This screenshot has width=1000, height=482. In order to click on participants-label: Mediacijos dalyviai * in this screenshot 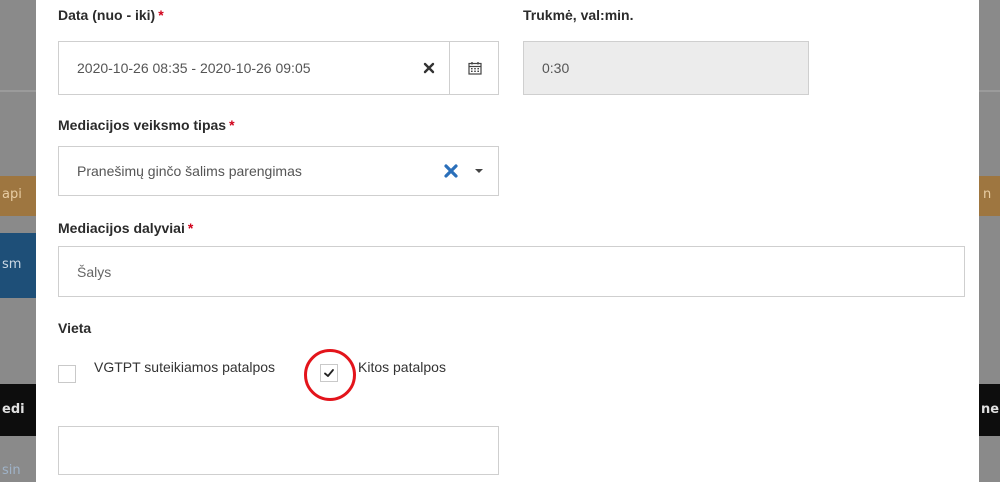, I will do `click(125, 228)`.